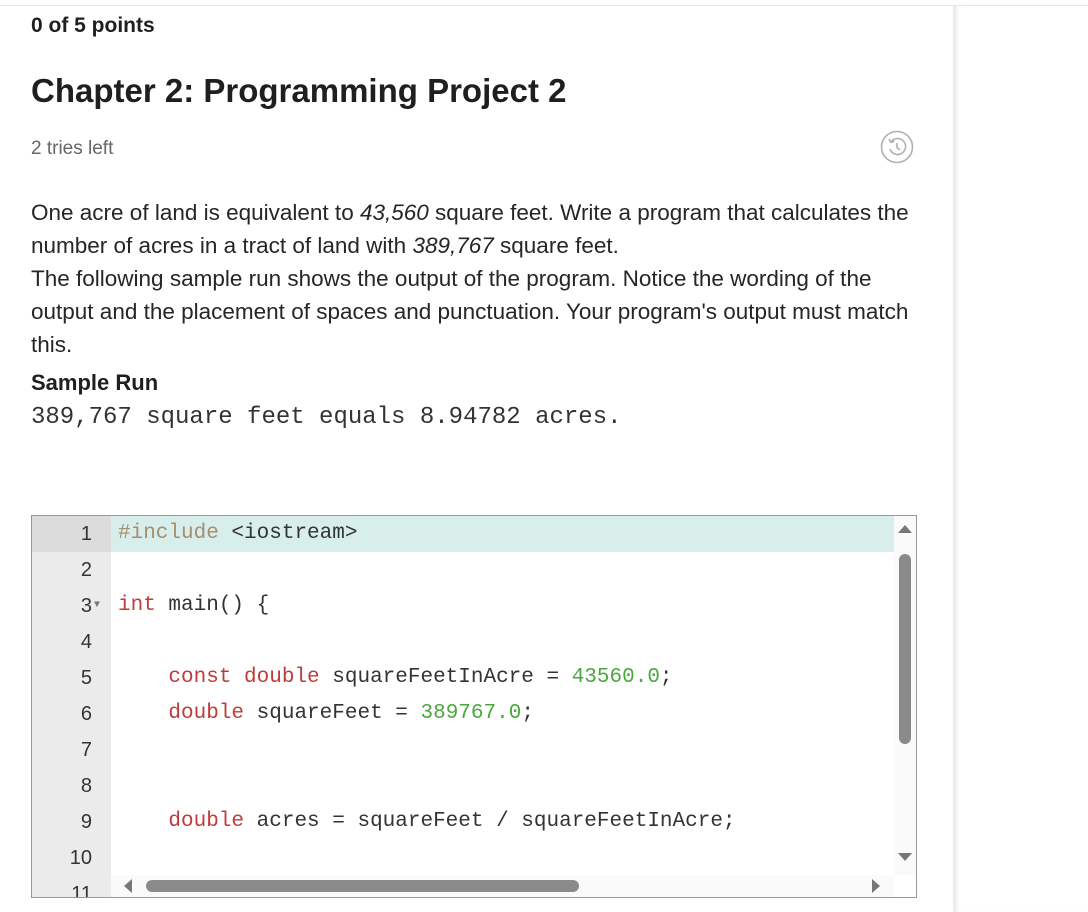 This screenshot has width=1088, height=912. I want to click on code-line: 1 #include <iostream>, so click(463, 534).